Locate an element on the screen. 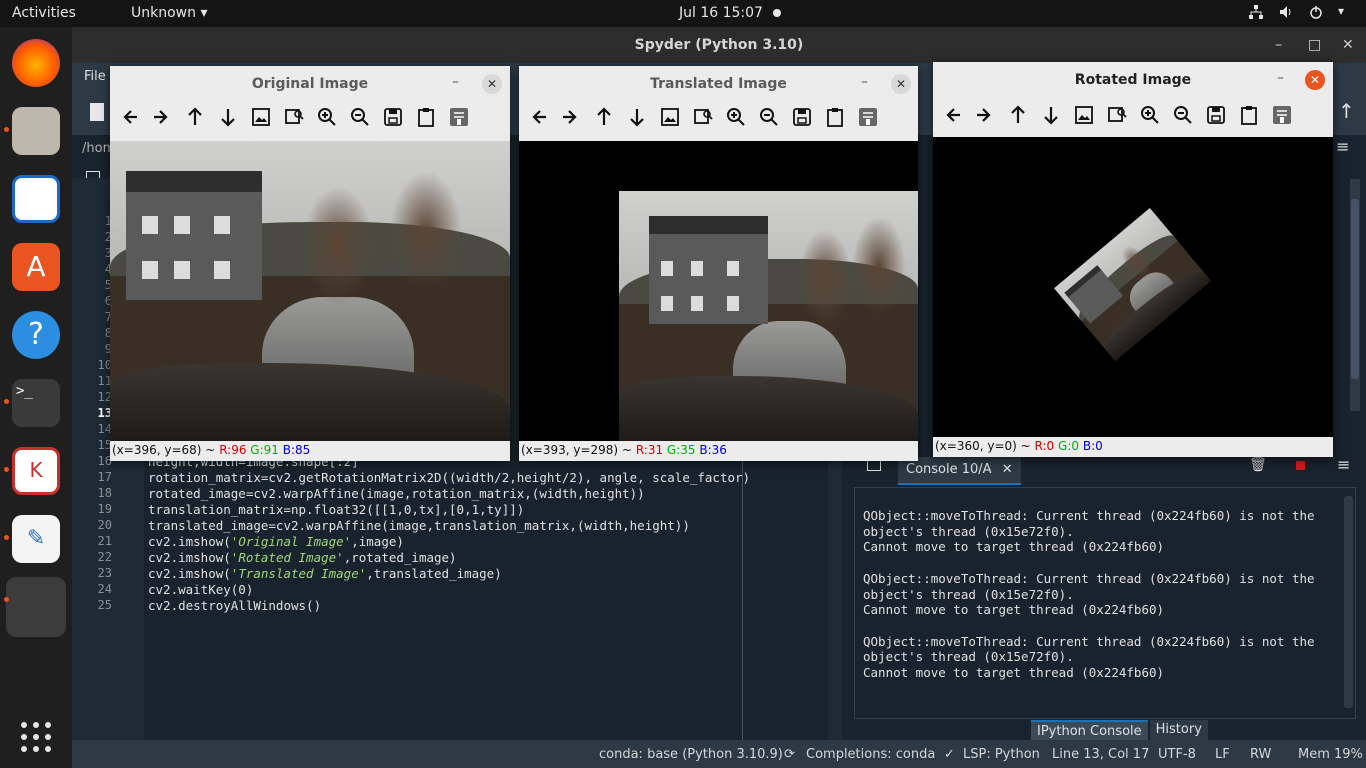 Image resolution: width=1366 pixels, height=768 pixels. window-title: Rotated Image is located at coordinates (1133, 80).